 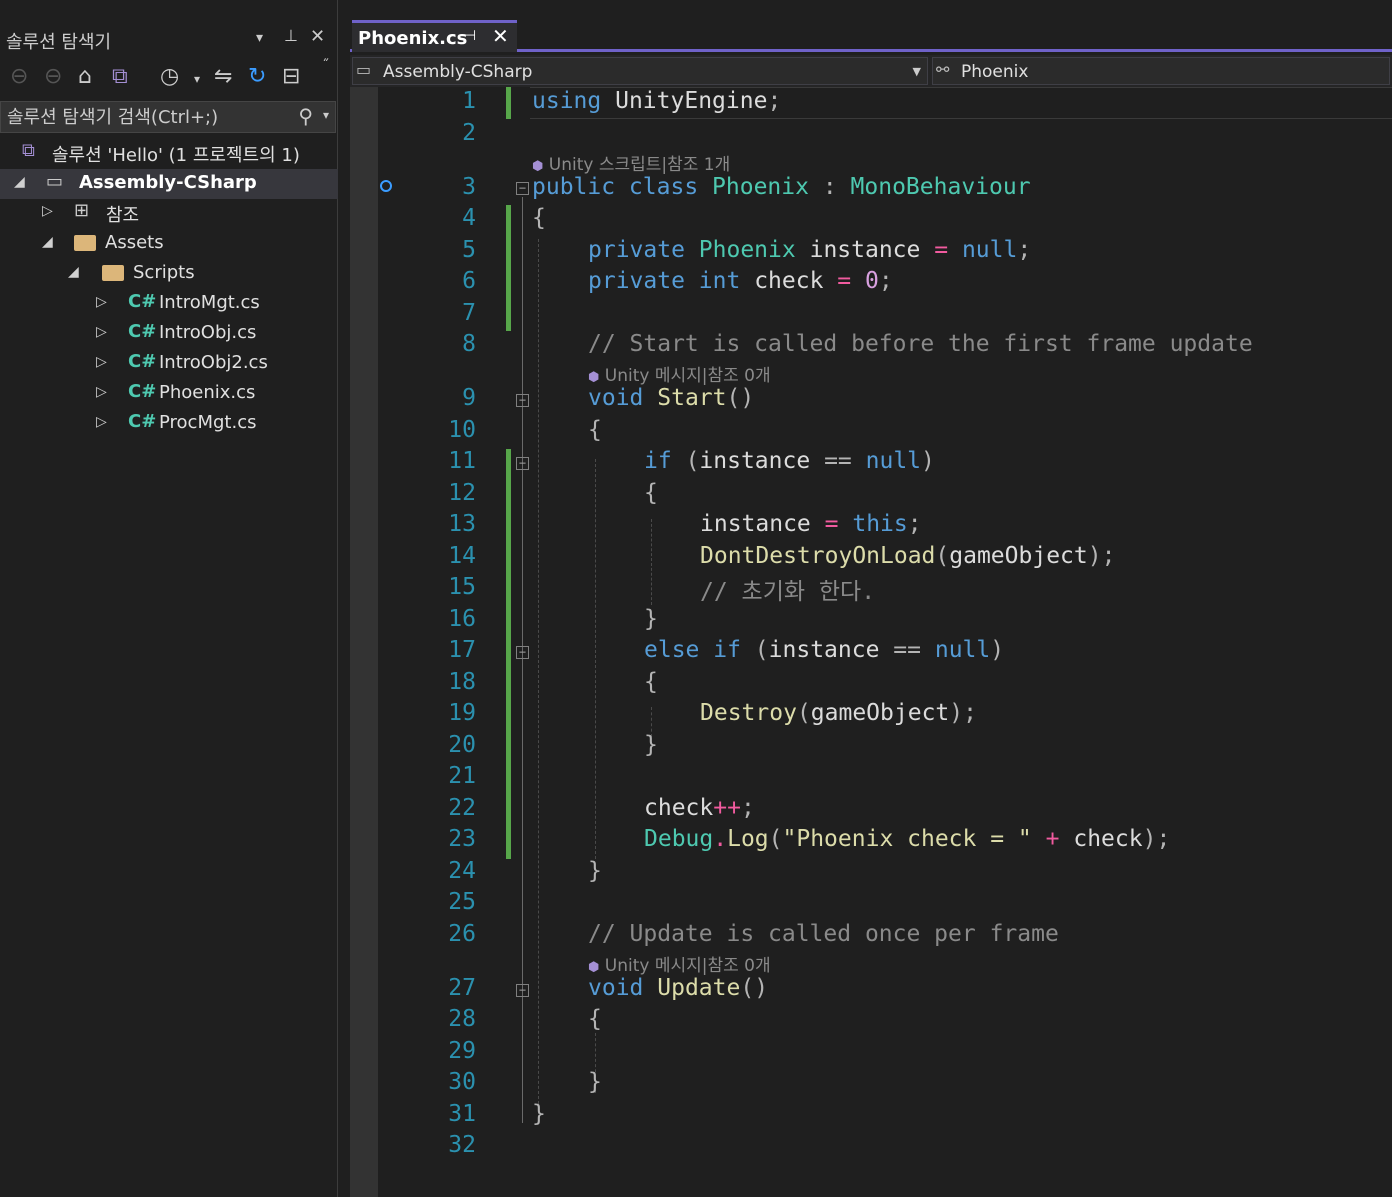 I want to click on line-number: 25, so click(x=462, y=902).